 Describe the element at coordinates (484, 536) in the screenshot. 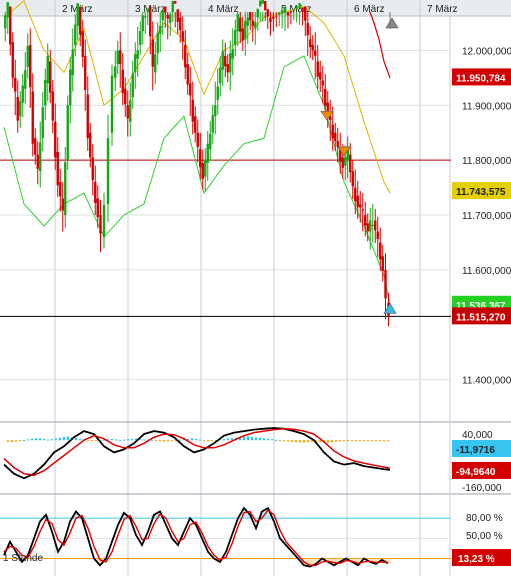

I see `stochastic-y-tick: 50,00 %` at that location.